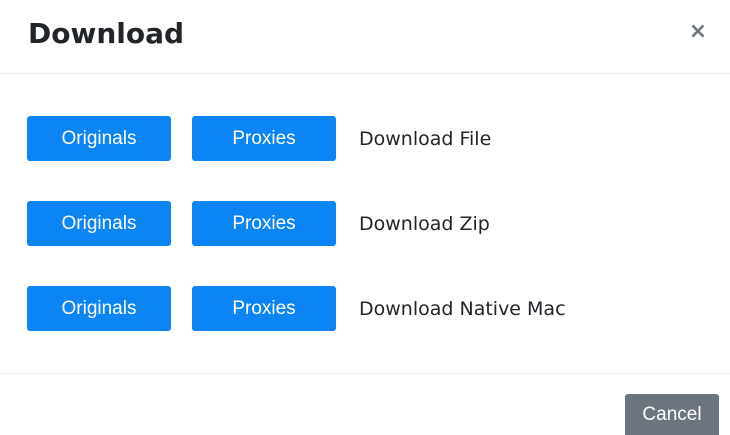  Describe the element at coordinates (264, 223) in the screenshot. I see `download-zip-proxies-button: Proxies` at that location.